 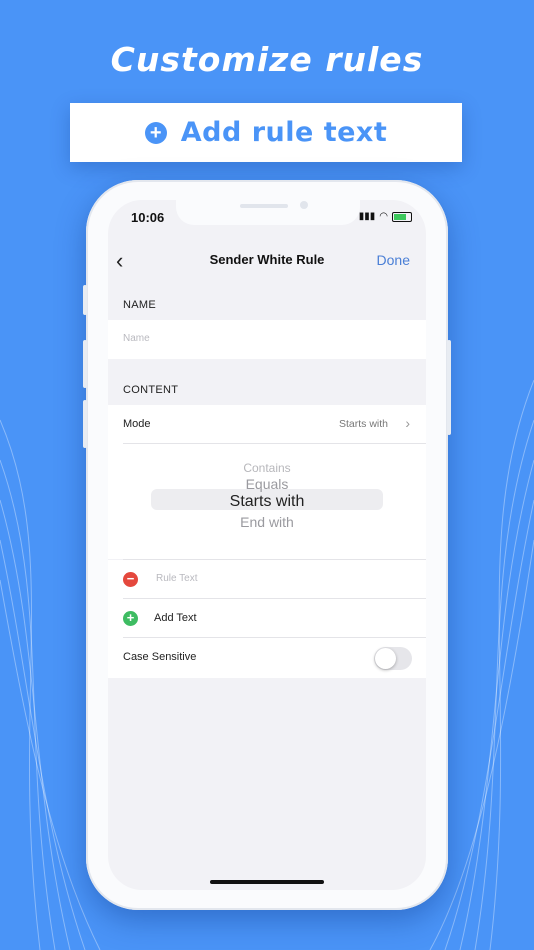 What do you see at coordinates (267, 579) in the screenshot?
I see `rule-text-row: − Rule Text` at bounding box center [267, 579].